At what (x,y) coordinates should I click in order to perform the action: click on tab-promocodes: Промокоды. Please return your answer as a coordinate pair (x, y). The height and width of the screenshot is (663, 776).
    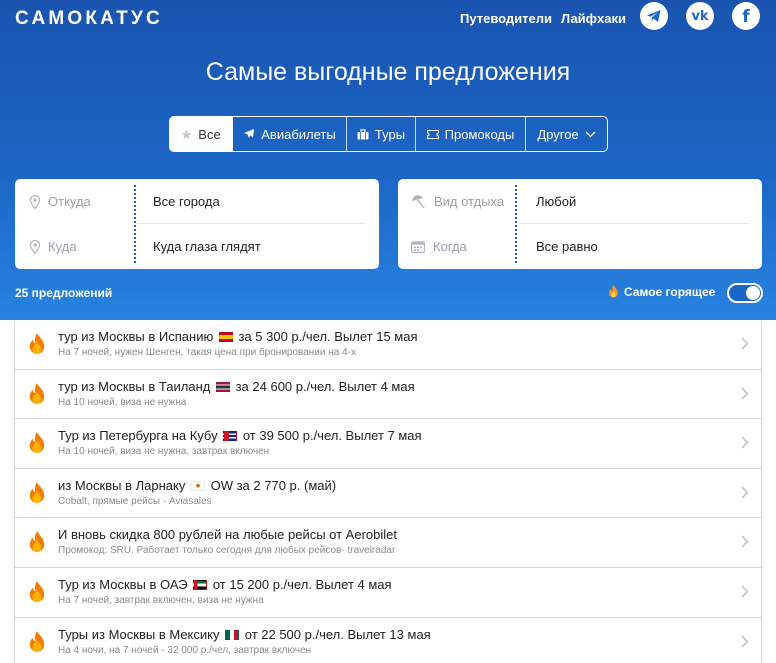
    Looking at the image, I should click on (471, 134).